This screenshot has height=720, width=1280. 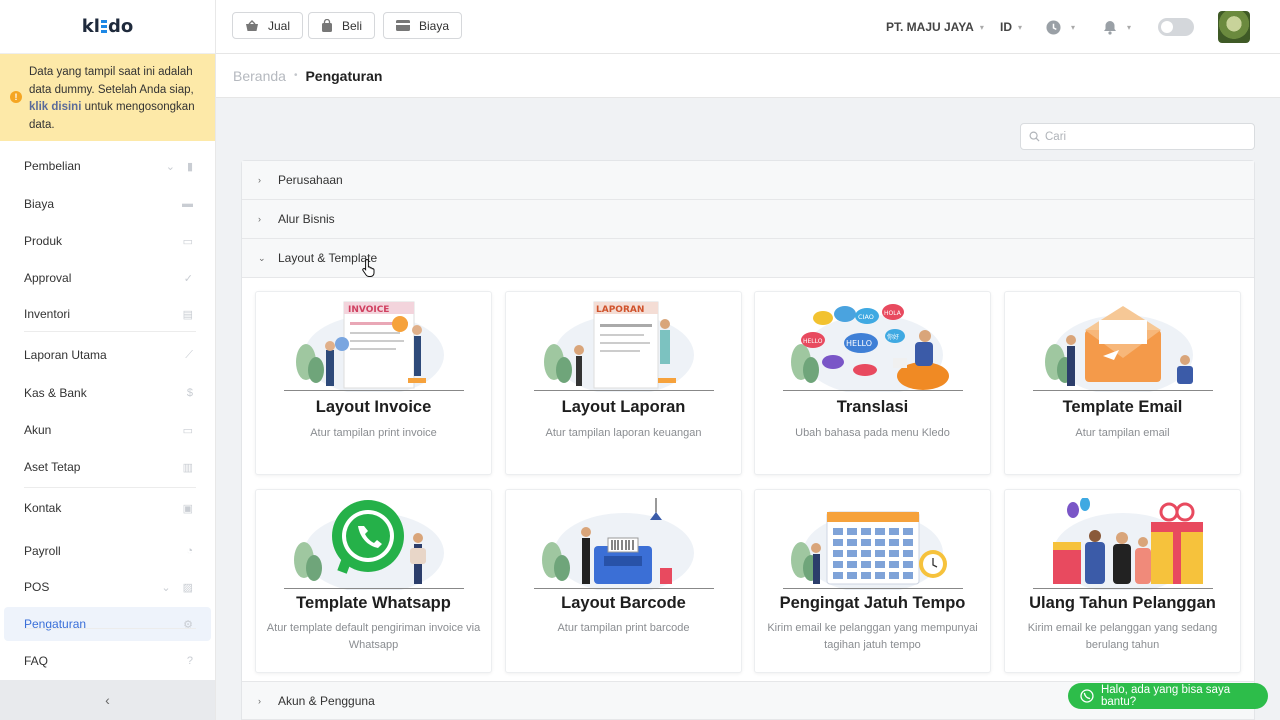 I want to click on calendar-illustration, so click(x=869, y=550).